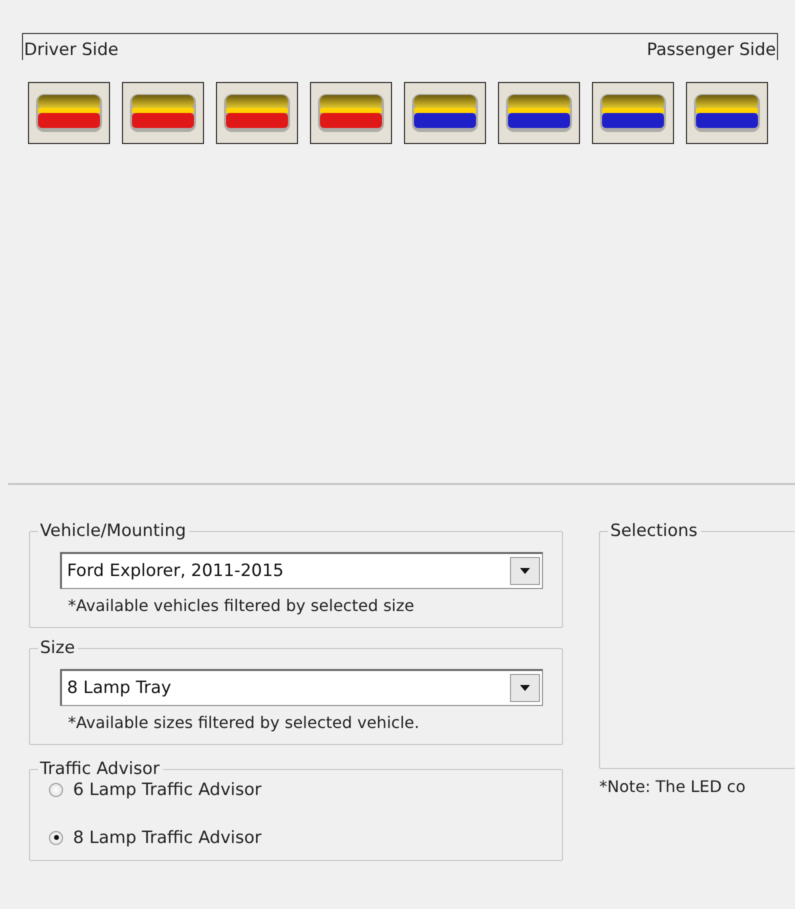 Image resolution: width=795 pixels, height=909 pixels. What do you see at coordinates (242, 606) in the screenshot?
I see `hint-text: *Available vehicles filtered by selected size` at bounding box center [242, 606].